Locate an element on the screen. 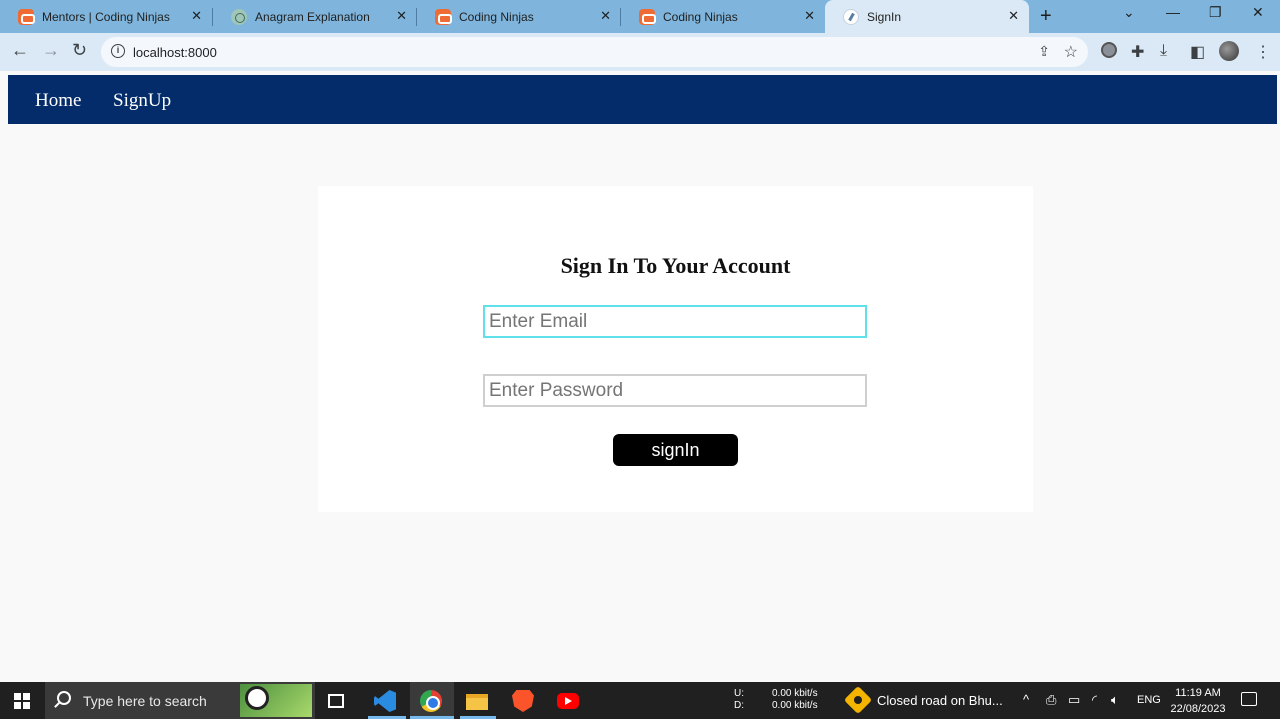 This screenshot has width=1280, height=719. battery-icon: ▭ is located at coordinates (1074, 700).